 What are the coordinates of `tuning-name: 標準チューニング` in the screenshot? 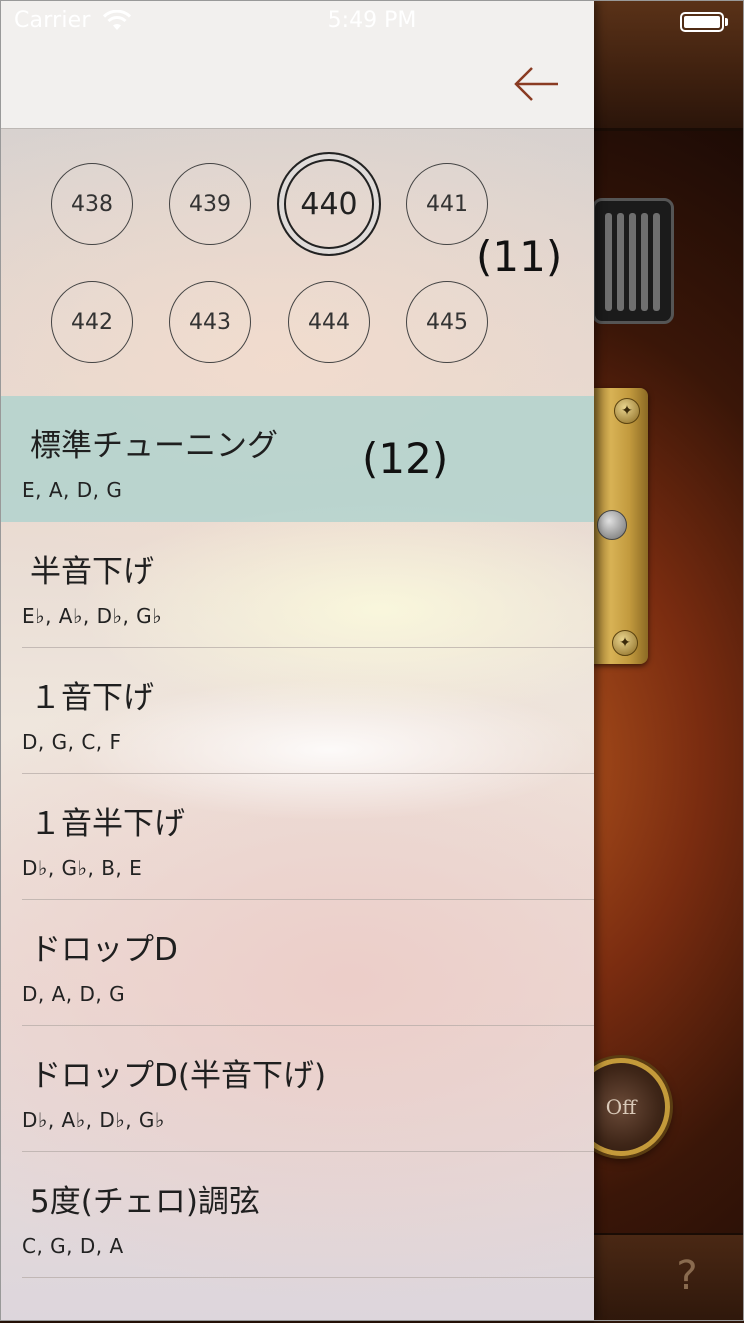 It's located at (154, 446).